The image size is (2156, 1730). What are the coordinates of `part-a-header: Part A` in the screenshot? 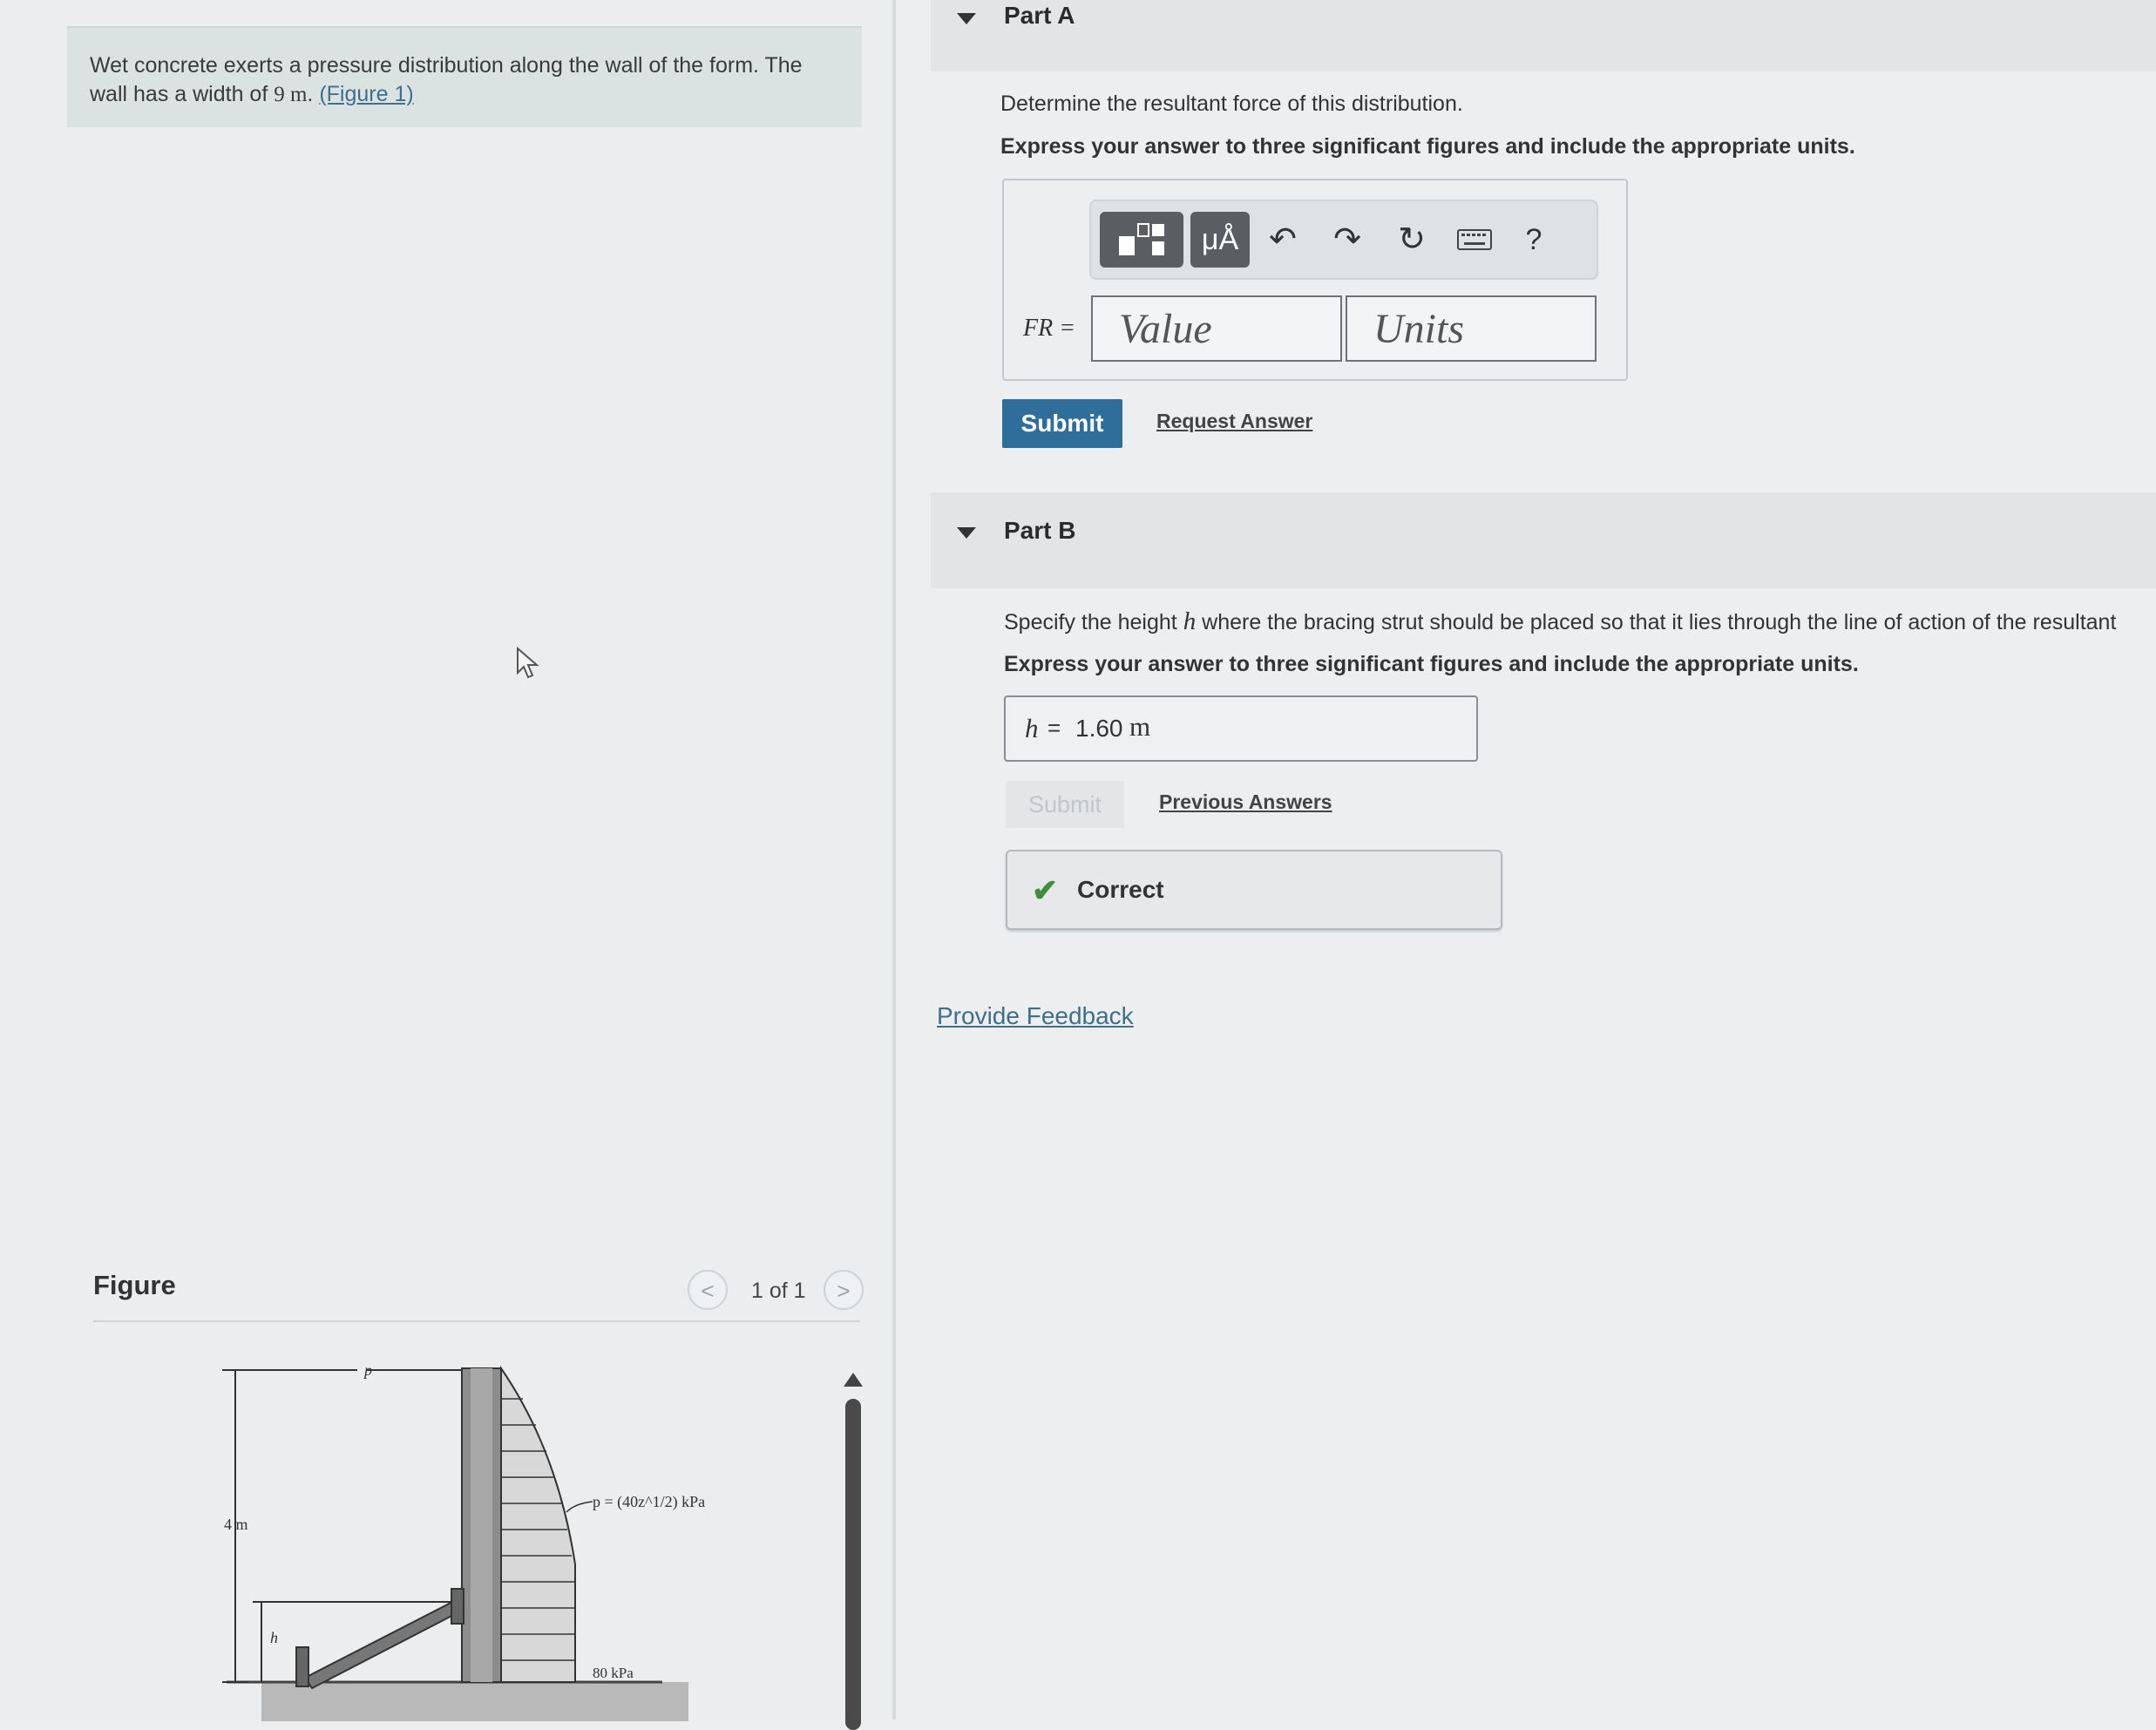 It's located at (1543, 35).